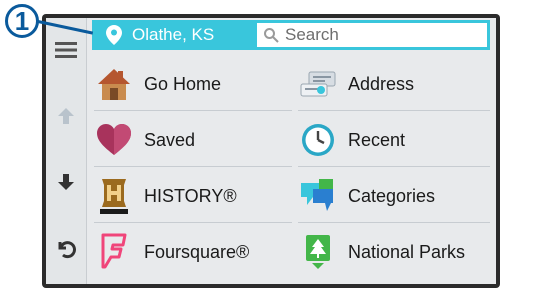  I want to click on national-parks-icon, so click(318, 252).